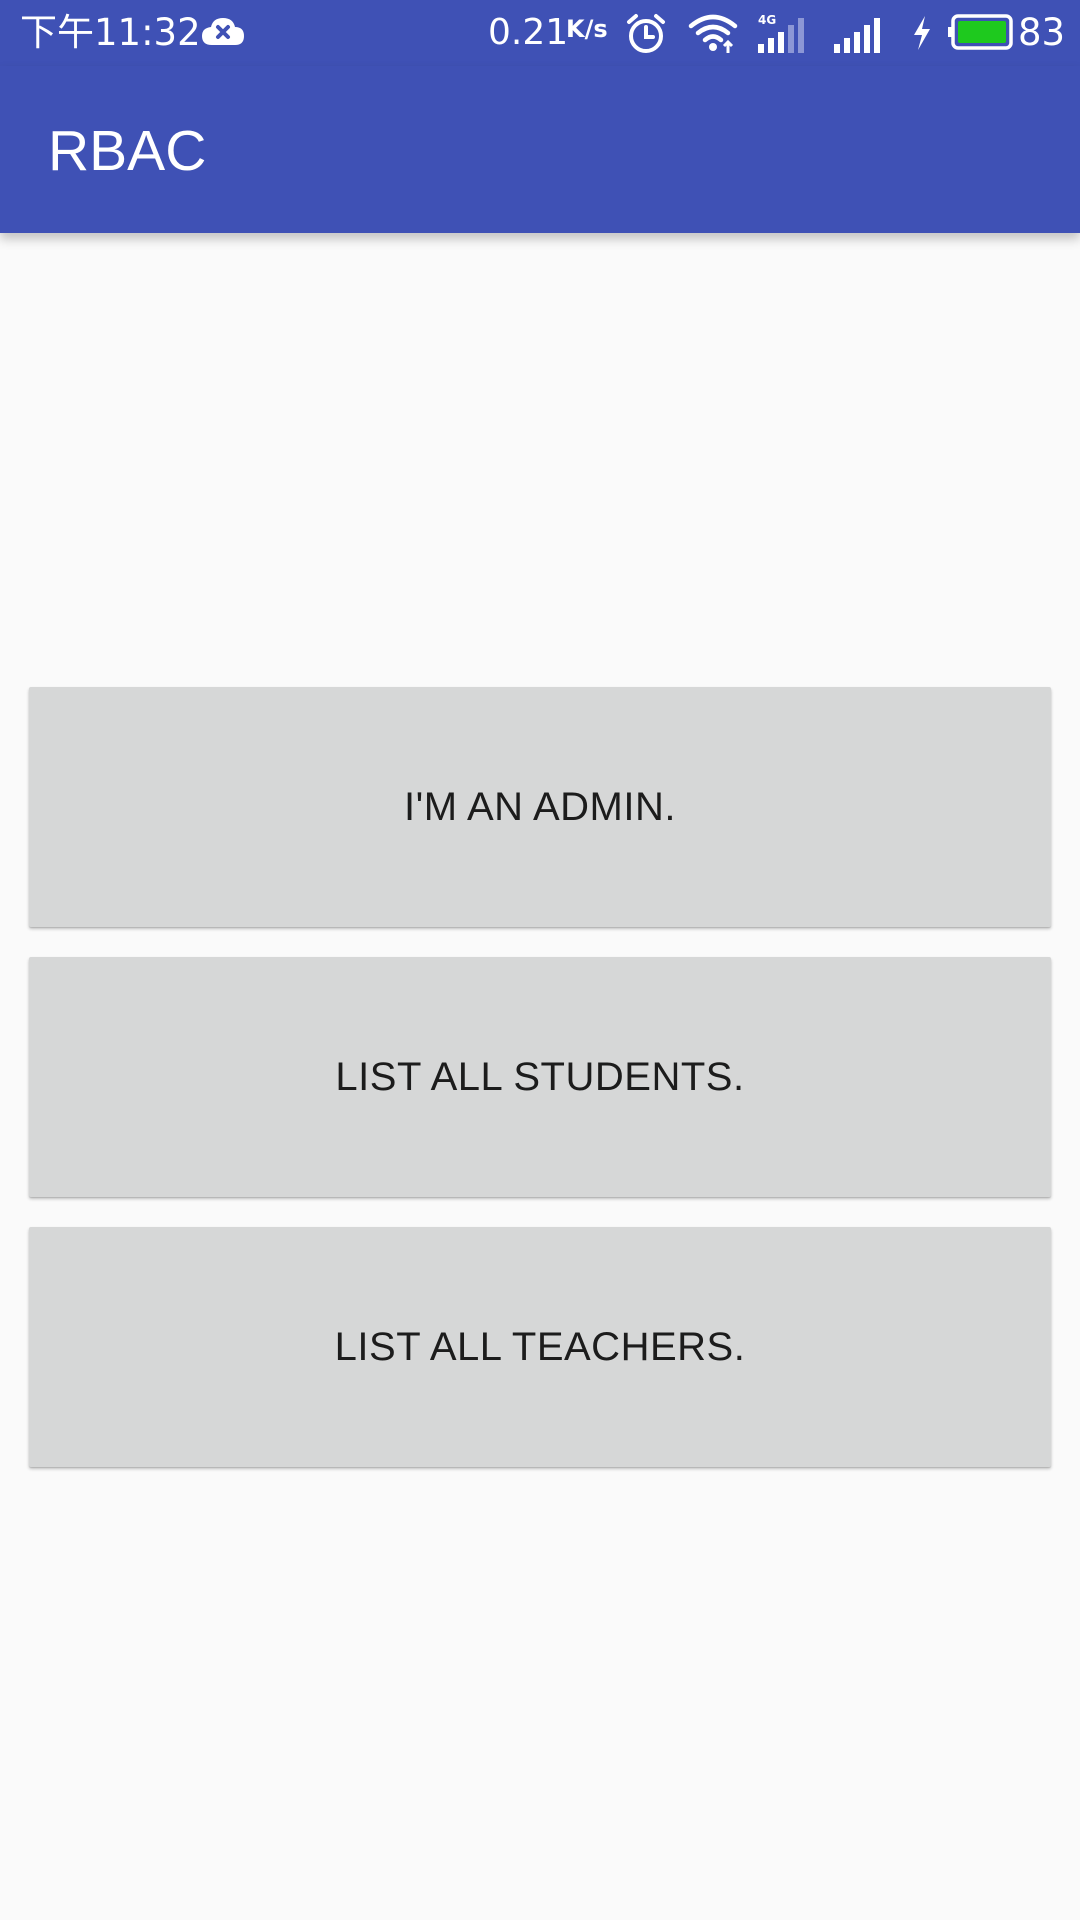 The width and height of the screenshot is (1080, 1920). Describe the element at coordinates (767, 20) in the screenshot. I see `4g-label: 4G` at that location.